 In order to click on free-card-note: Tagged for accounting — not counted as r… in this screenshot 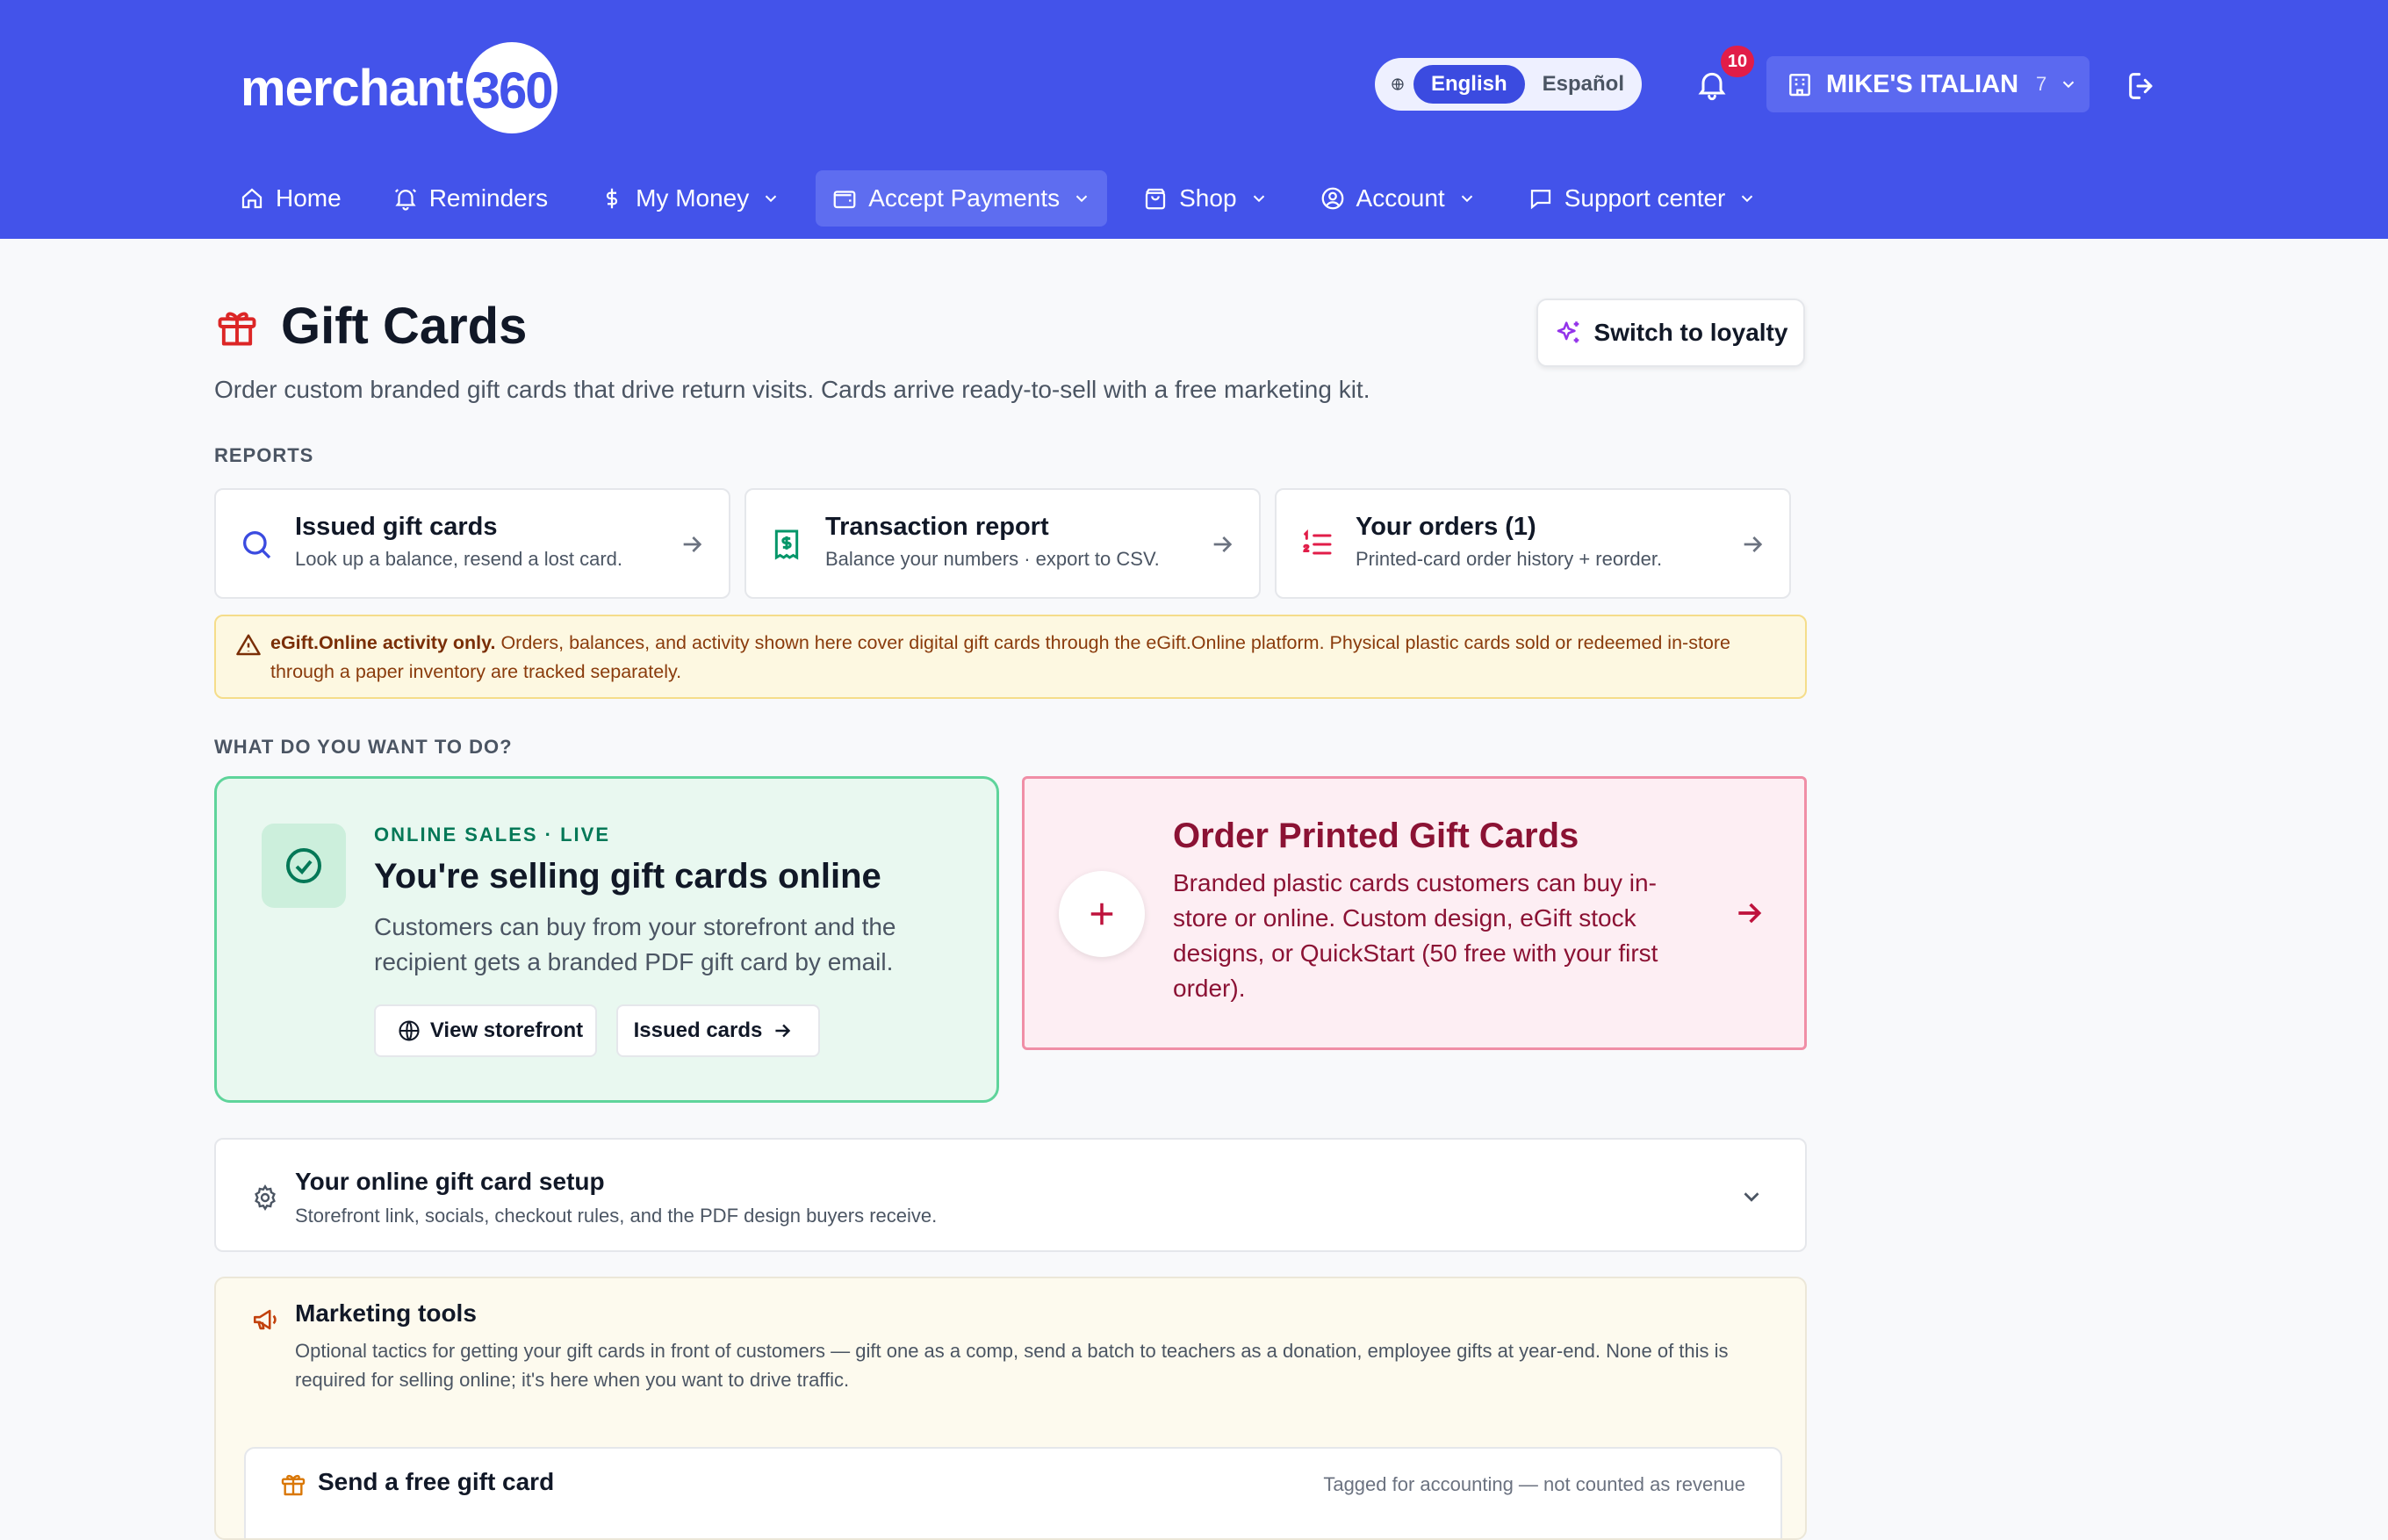, I will do `click(1534, 1484)`.